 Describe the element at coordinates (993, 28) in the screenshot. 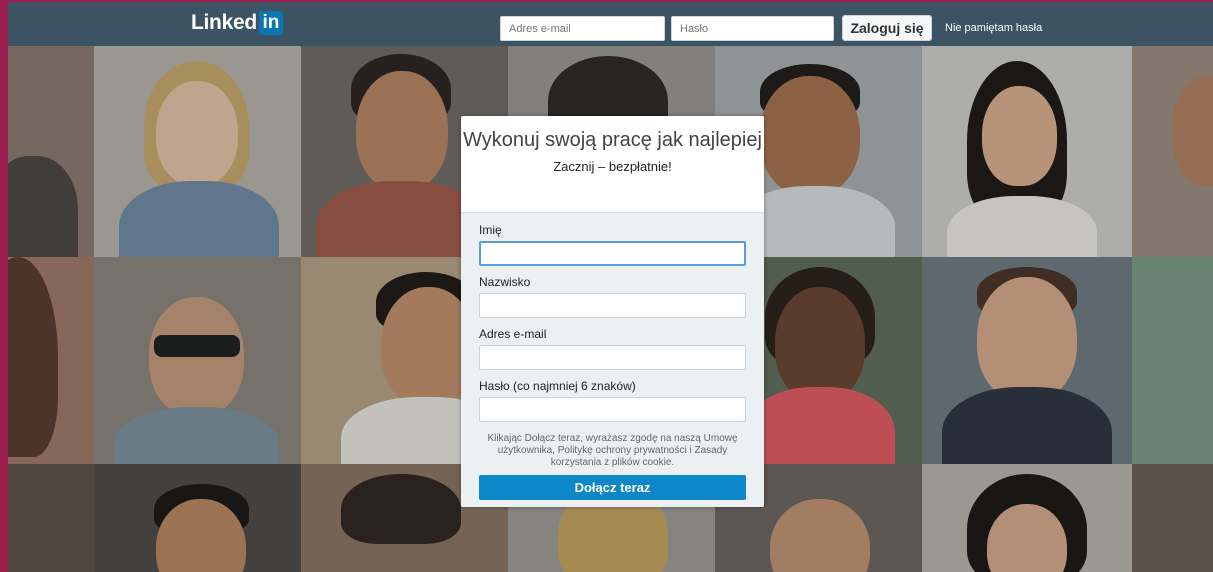

I see `forgot-password-link: Nie pamiętam hasła` at that location.